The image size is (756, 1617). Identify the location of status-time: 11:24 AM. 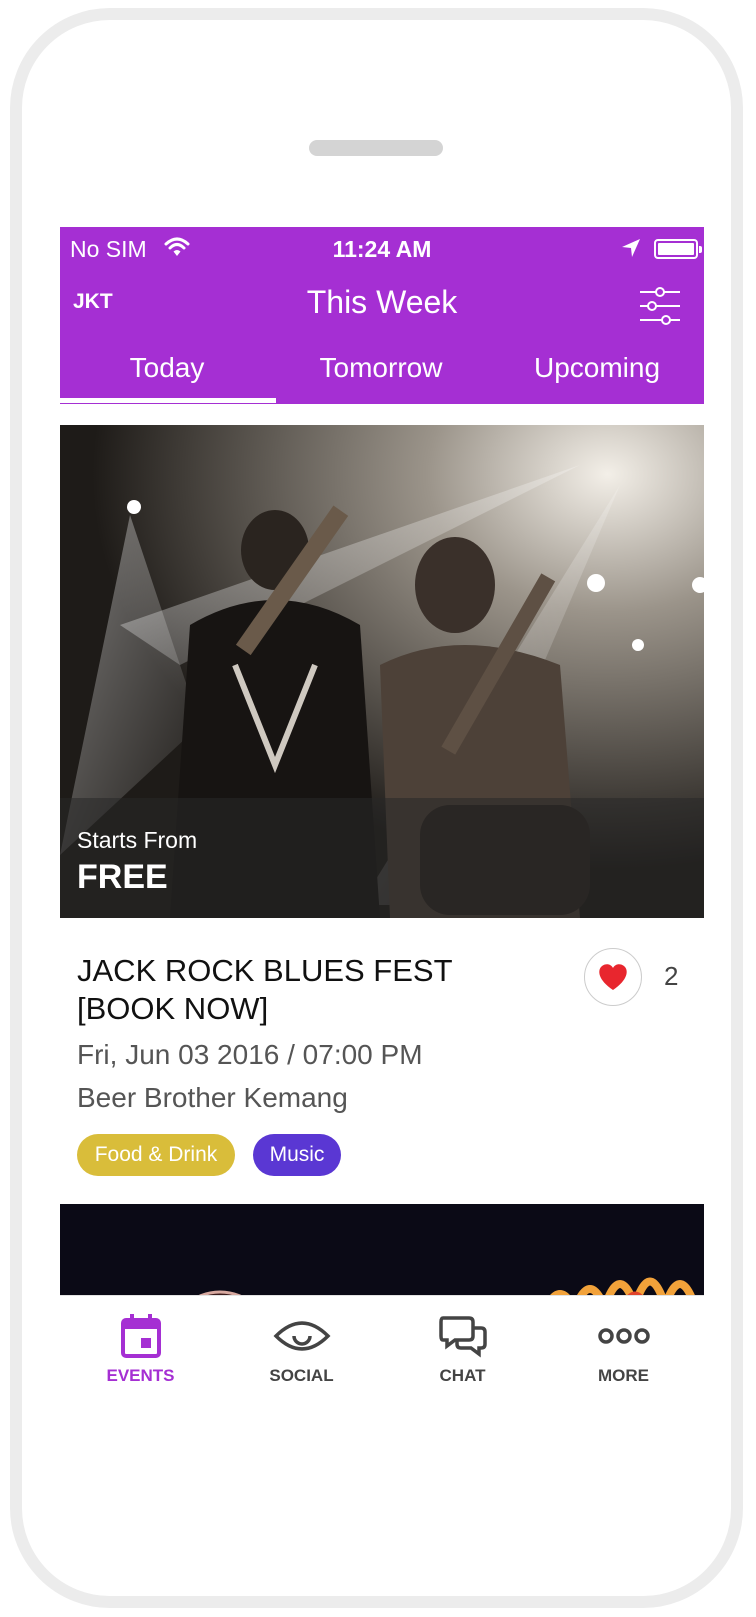
(382, 249).